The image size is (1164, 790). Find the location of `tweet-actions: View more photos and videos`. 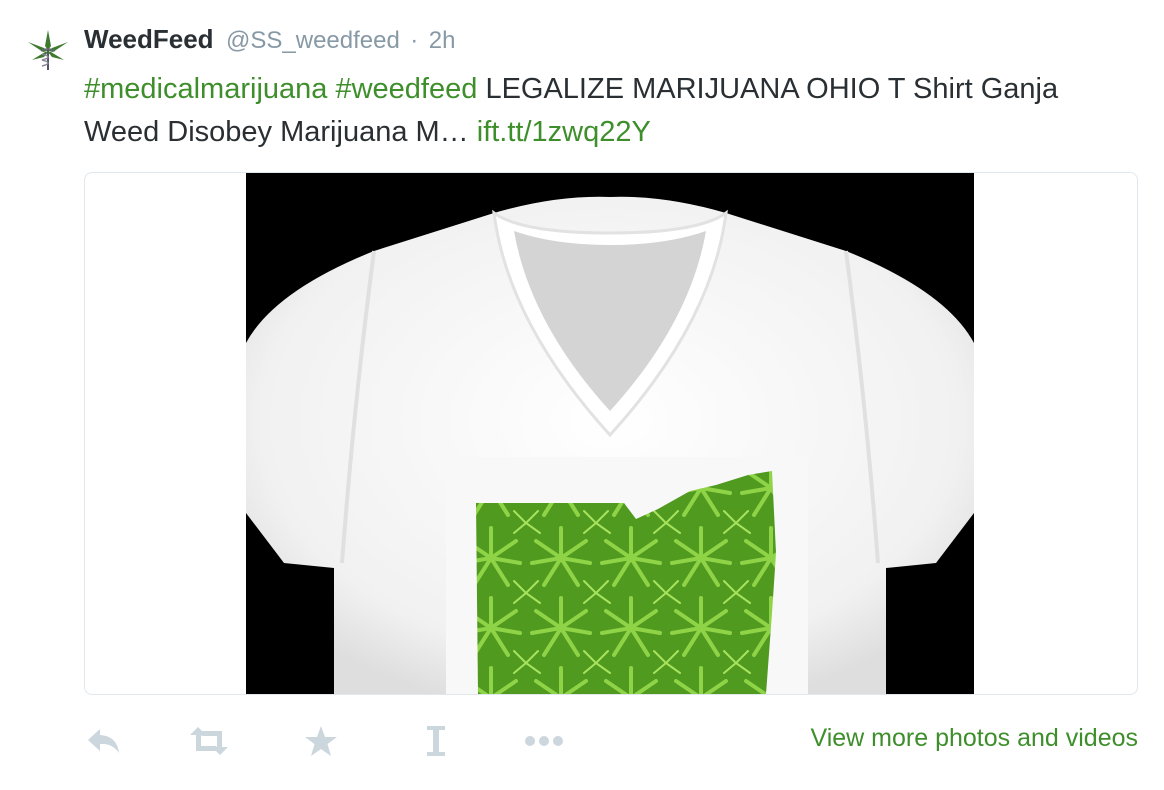

tweet-actions: View more photos and videos is located at coordinates (614, 743).